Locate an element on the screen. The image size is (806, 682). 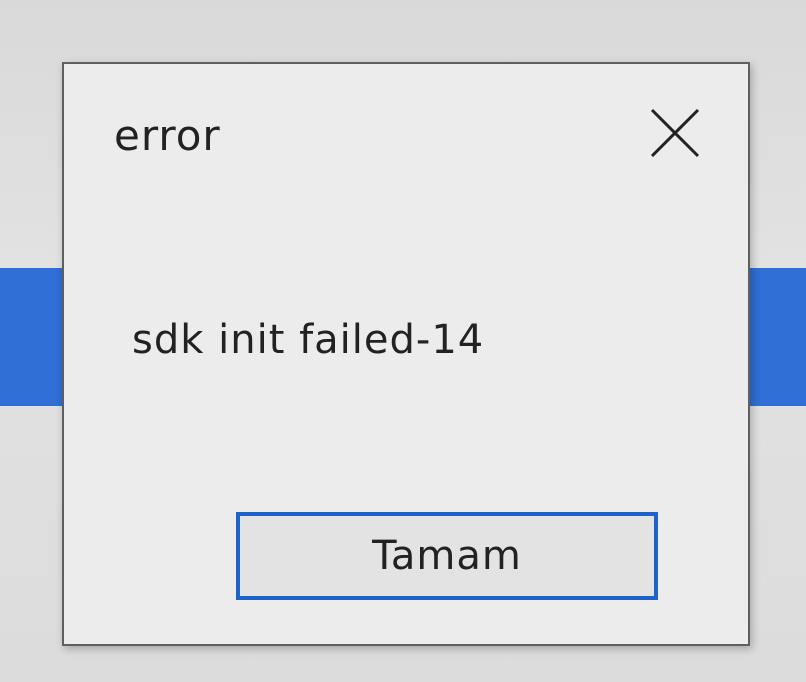
close-button is located at coordinates (675, 133).